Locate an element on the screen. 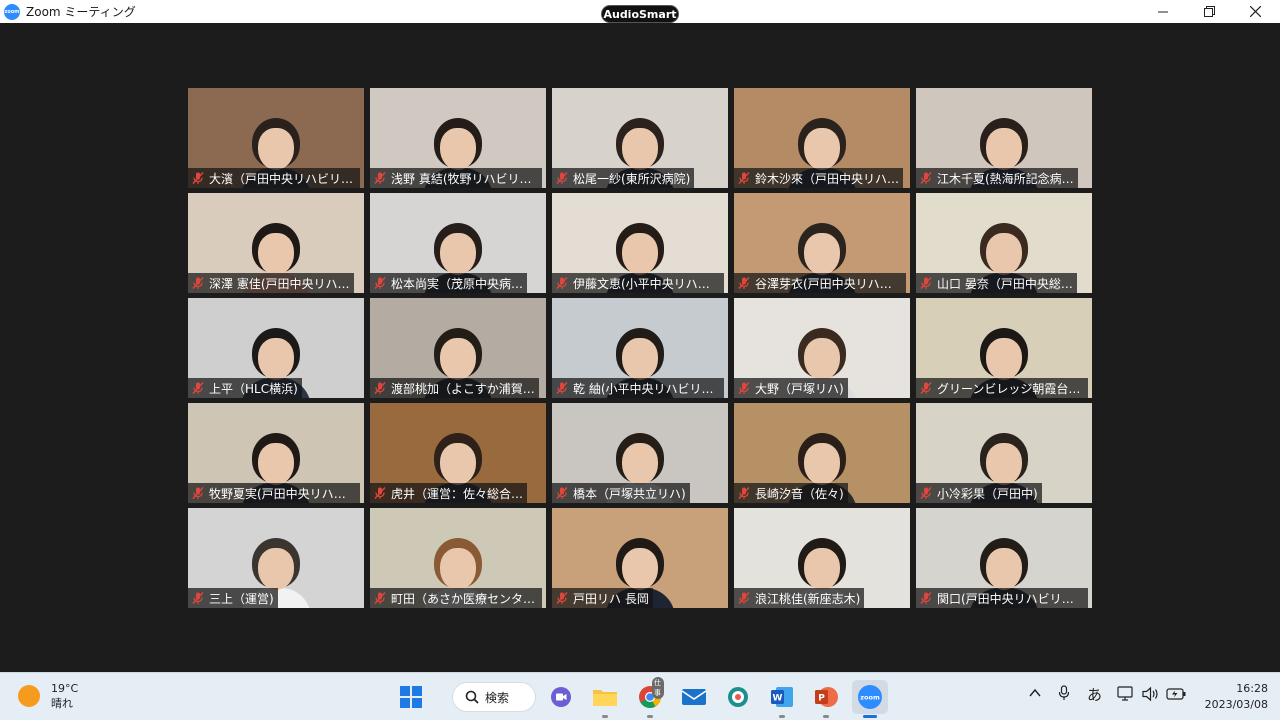  zoom-icon: zoom is located at coordinates (870, 697).